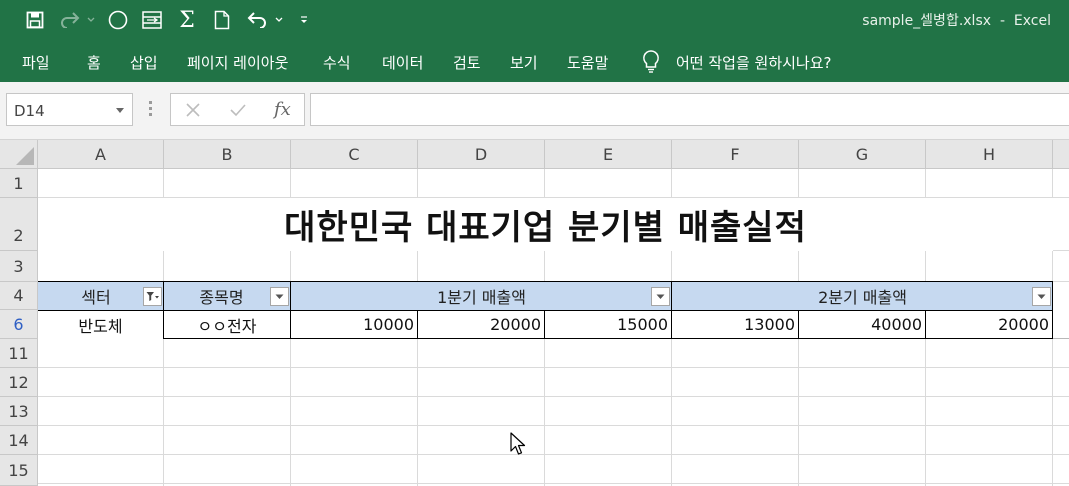 The width and height of the screenshot is (1069, 486). I want to click on redo-icon, so click(70, 20).